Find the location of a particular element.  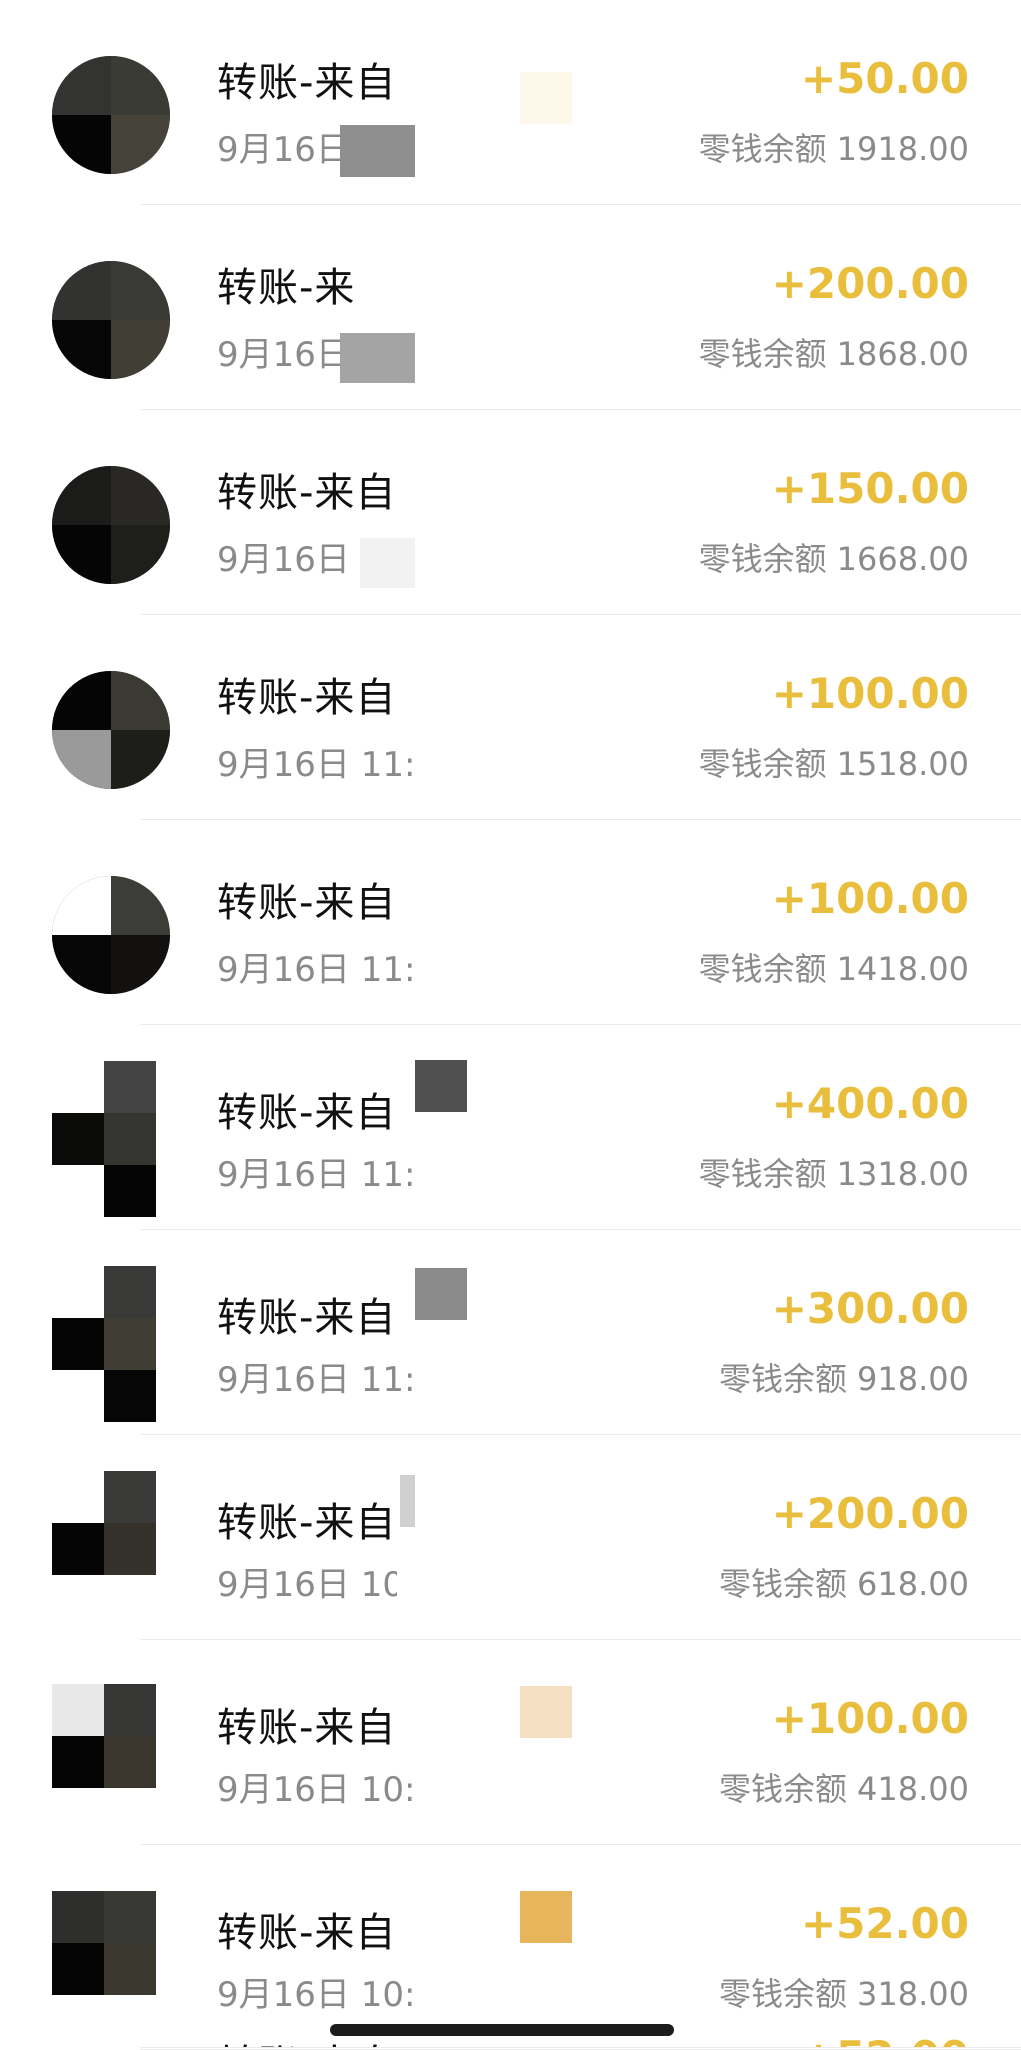

wallet-balance-value: 1318.00 is located at coordinates (902, 1174).